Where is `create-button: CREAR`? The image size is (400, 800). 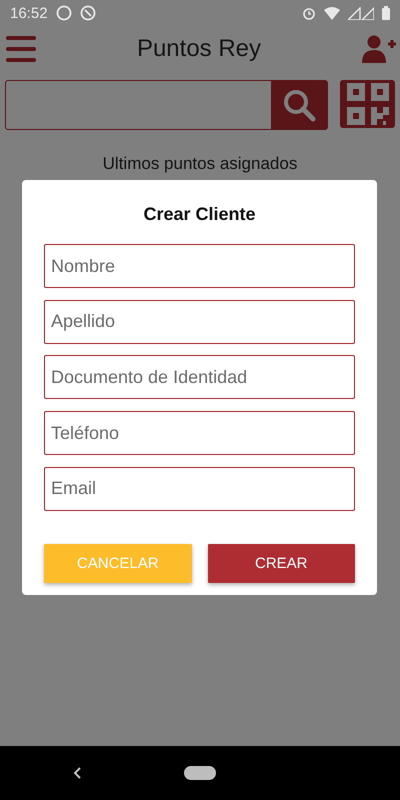
create-button: CREAR is located at coordinates (281, 564).